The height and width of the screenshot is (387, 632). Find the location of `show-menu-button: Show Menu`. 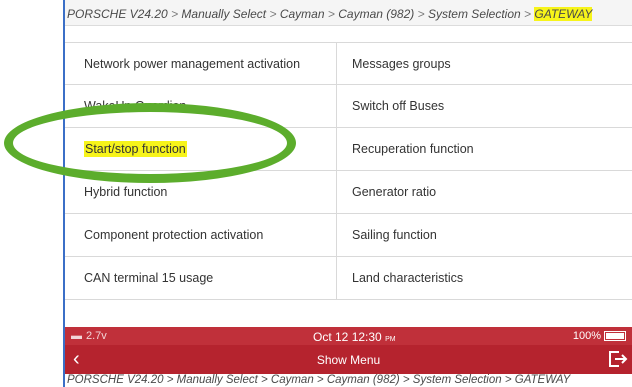

show-menu-button: Show Menu is located at coordinates (348, 360).